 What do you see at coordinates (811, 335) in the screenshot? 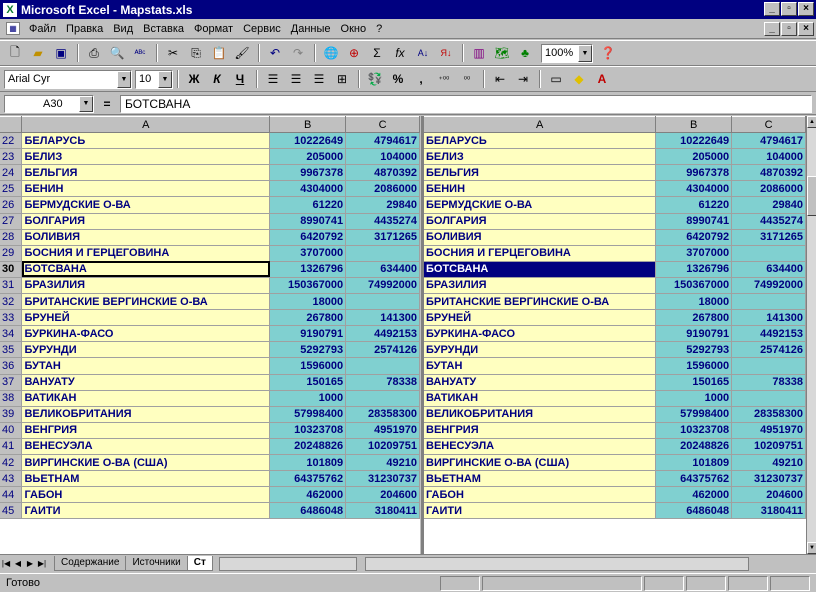
I see `vertical-scrollbar: ▲ ▼` at bounding box center [811, 335].